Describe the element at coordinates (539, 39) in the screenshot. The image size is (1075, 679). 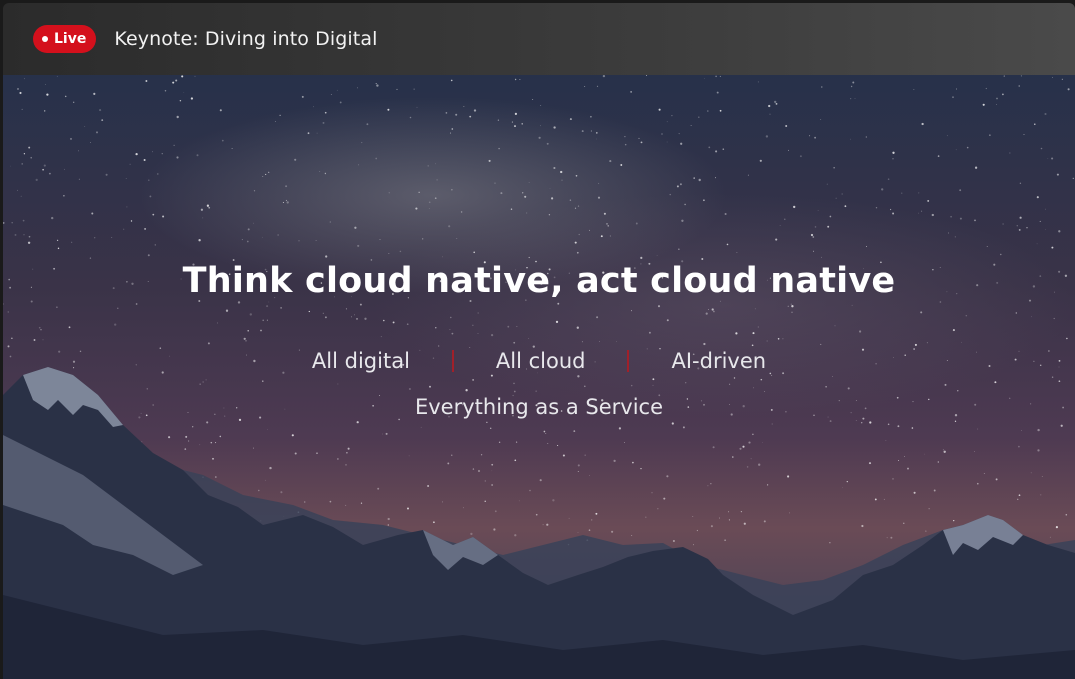
I see `stream-header: Live Keynote: Diving into Digital` at that location.